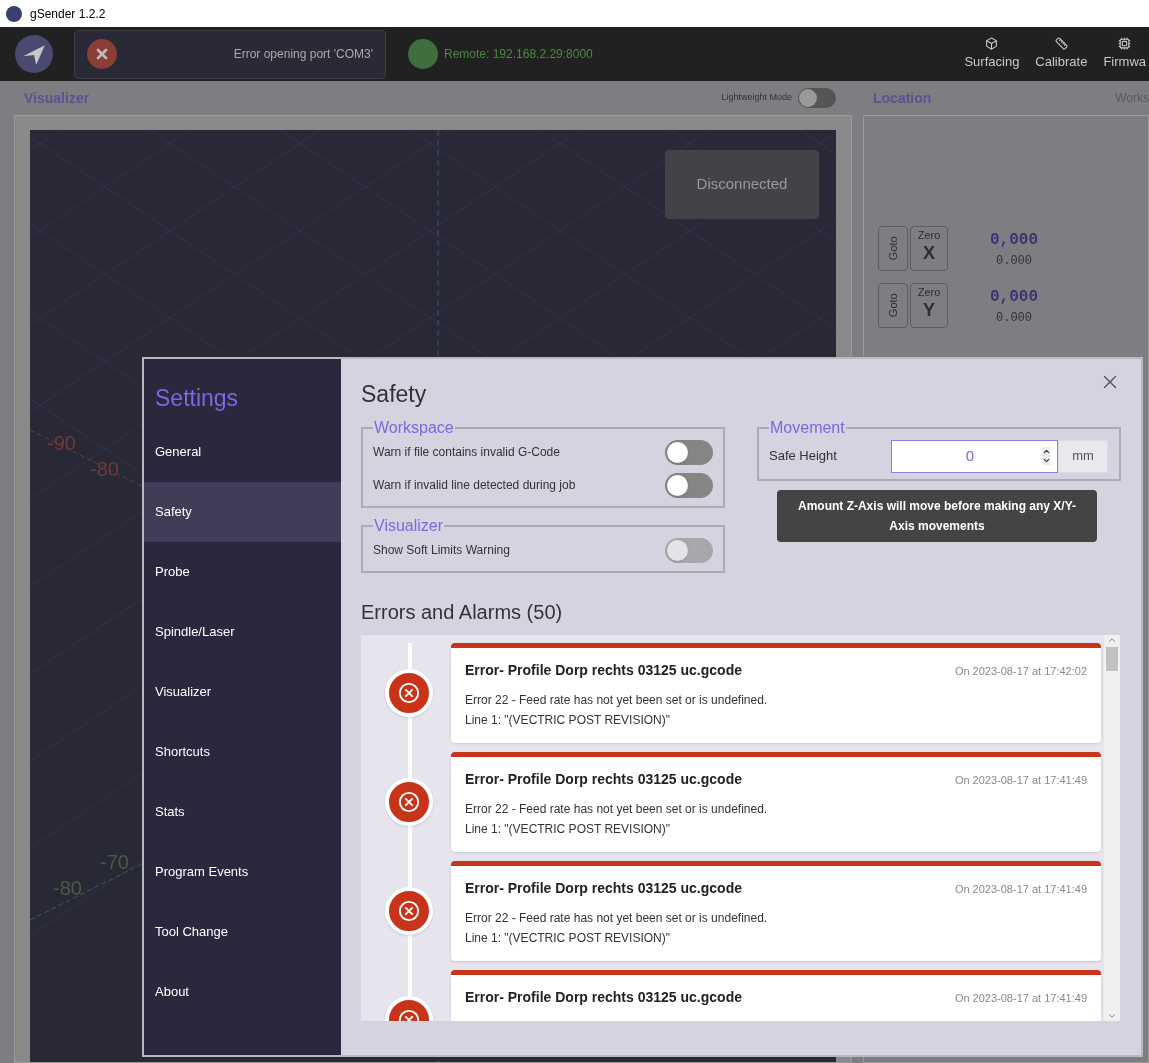  Describe the element at coordinates (518, 54) in the screenshot. I see `remote-address: Remote: 192.168.2.29:8000` at that location.